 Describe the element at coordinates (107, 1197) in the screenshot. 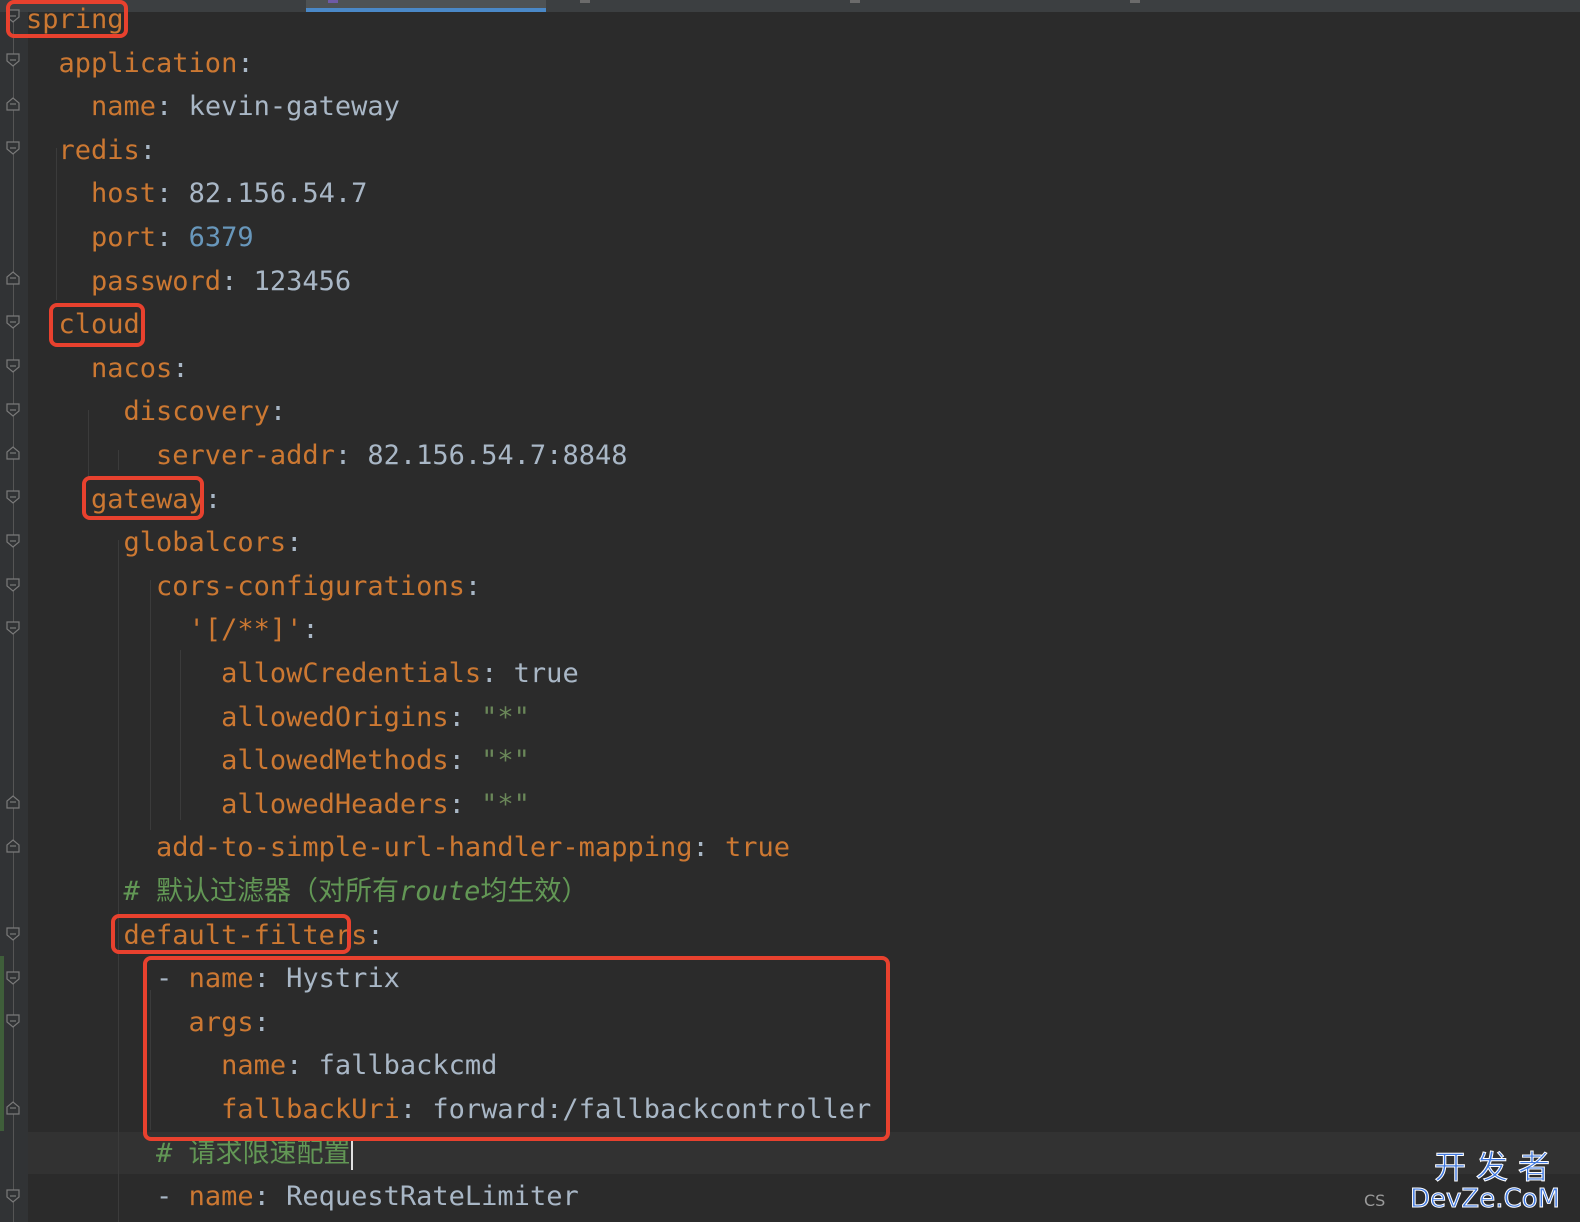

I see `code-token: -` at that location.